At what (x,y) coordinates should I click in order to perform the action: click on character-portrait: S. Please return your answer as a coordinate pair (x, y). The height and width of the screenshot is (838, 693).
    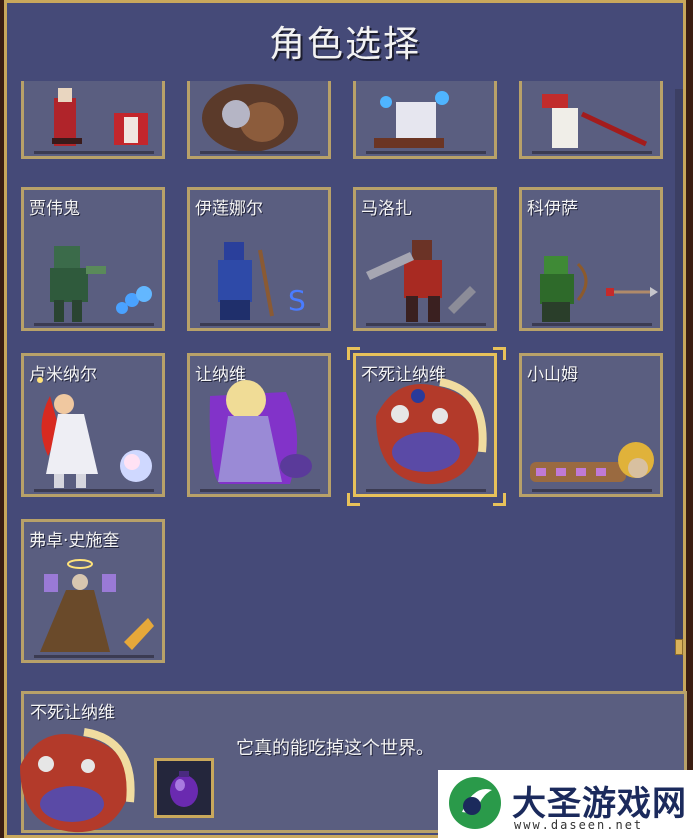
    Looking at the image, I should click on (260, 284).